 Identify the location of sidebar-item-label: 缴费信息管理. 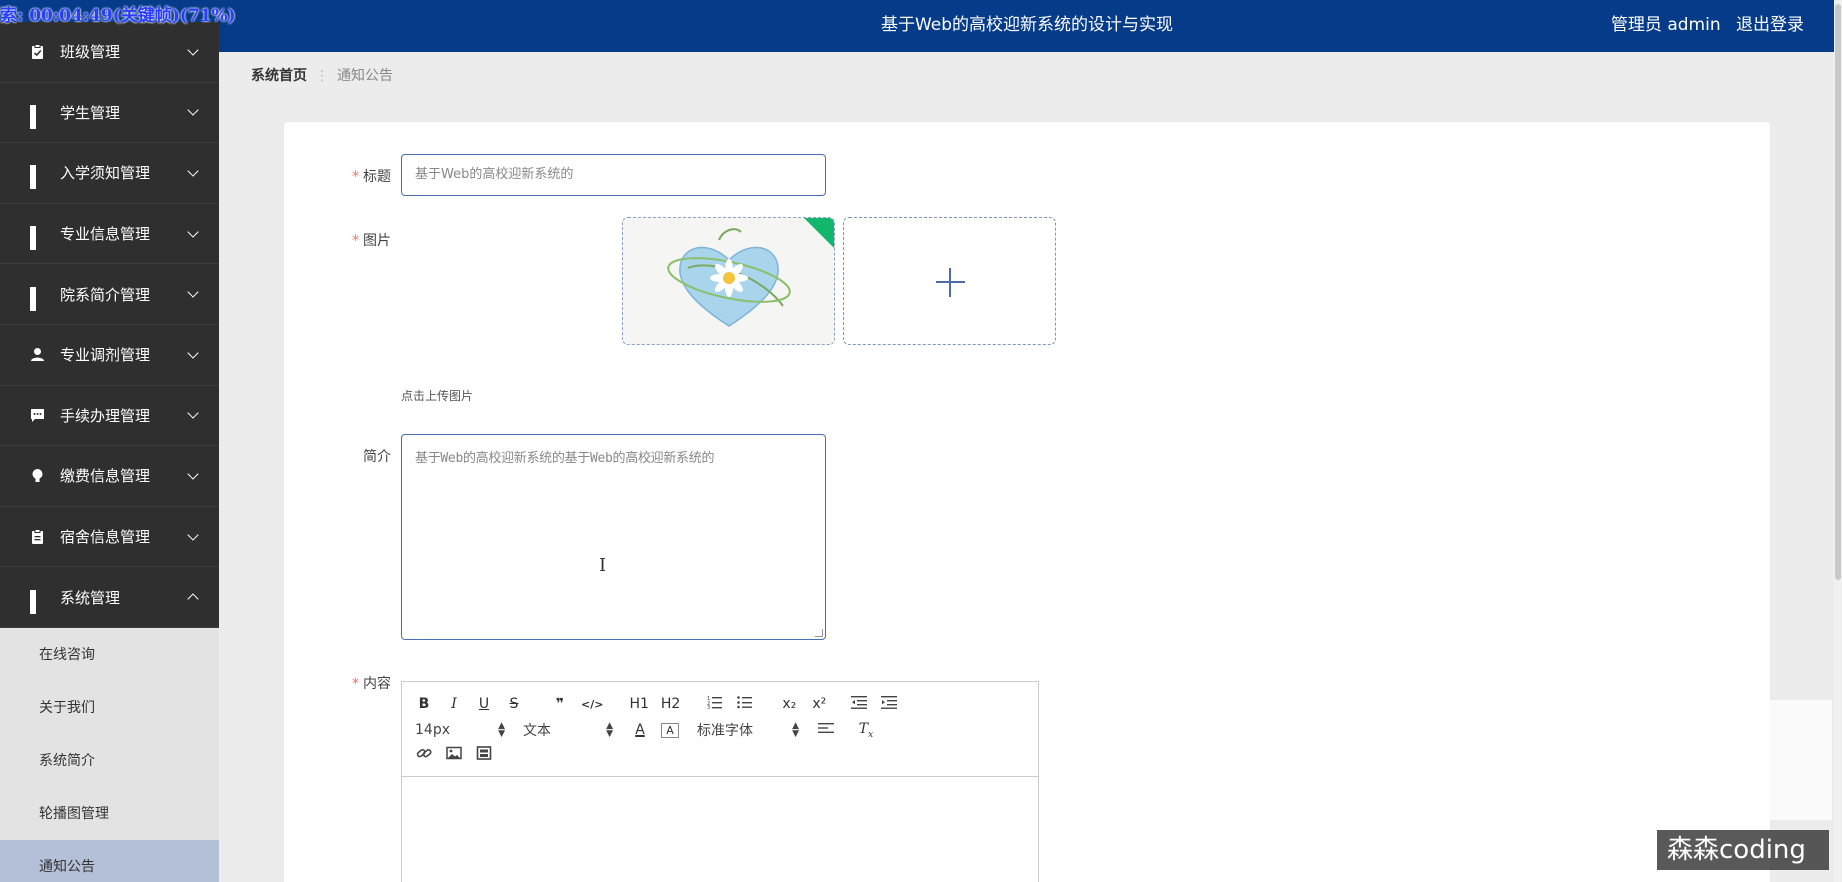
(105, 476).